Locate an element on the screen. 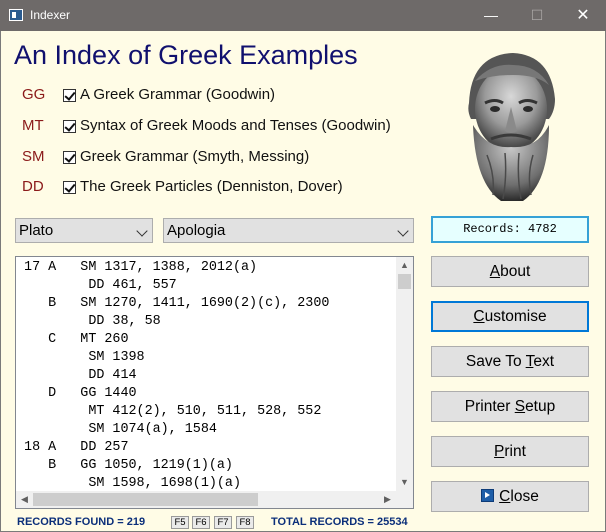 Image resolution: width=606 pixels, height=532 pixels. f7-key-indicator: F7 is located at coordinates (223, 522).